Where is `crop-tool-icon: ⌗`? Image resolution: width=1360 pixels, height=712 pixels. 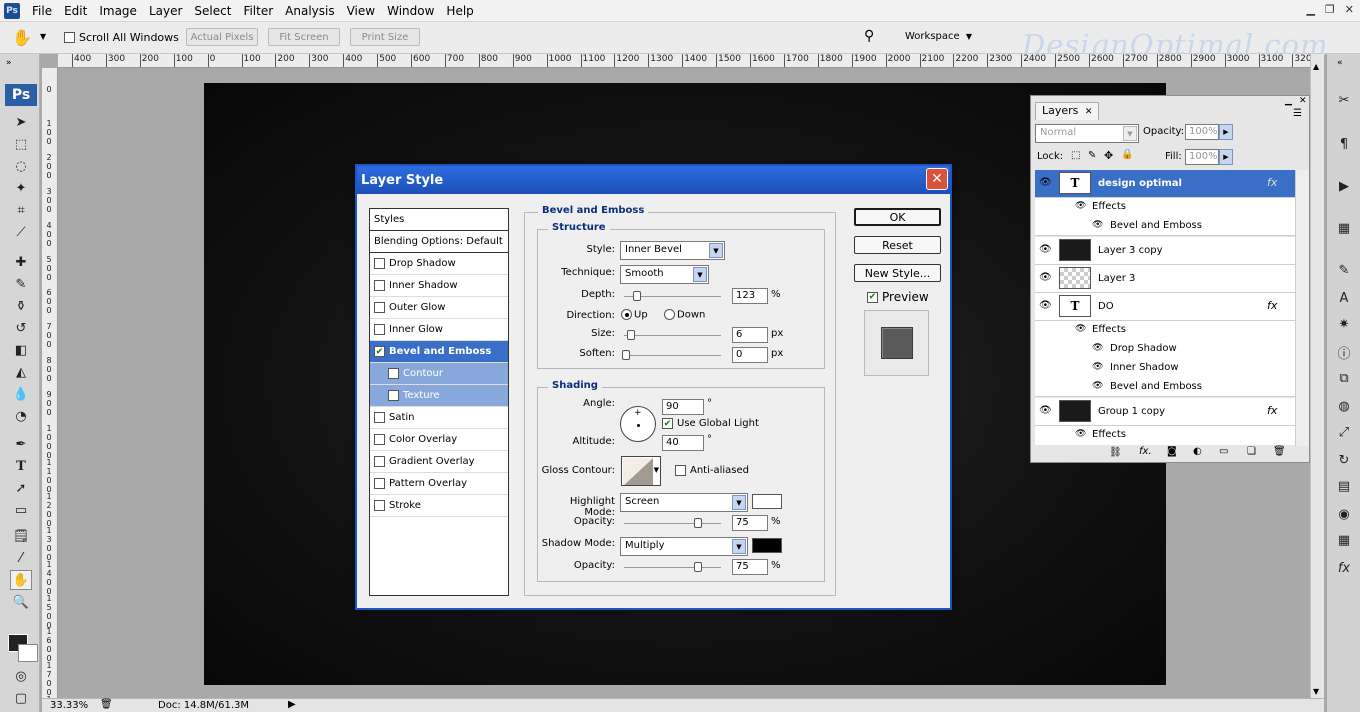
crop-tool-icon: ⌗ is located at coordinates (21, 210).